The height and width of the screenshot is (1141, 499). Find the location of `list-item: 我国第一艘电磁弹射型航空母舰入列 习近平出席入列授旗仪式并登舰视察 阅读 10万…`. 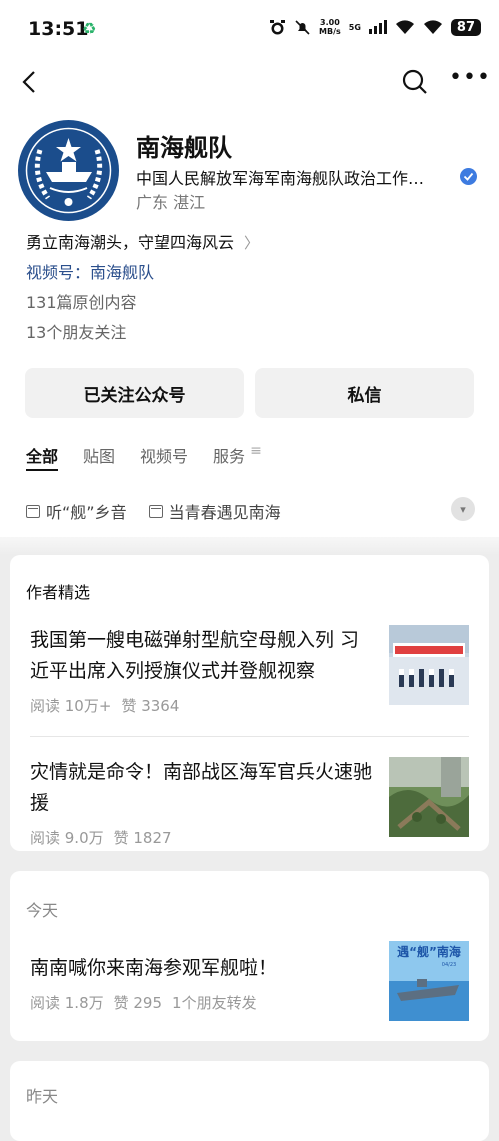

list-item: 我国第一艘电磁弹射型航空母舰入列 习近平出席入列授旗仪式并登舰视察 阅读 10万… is located at coordinates (249, 670).